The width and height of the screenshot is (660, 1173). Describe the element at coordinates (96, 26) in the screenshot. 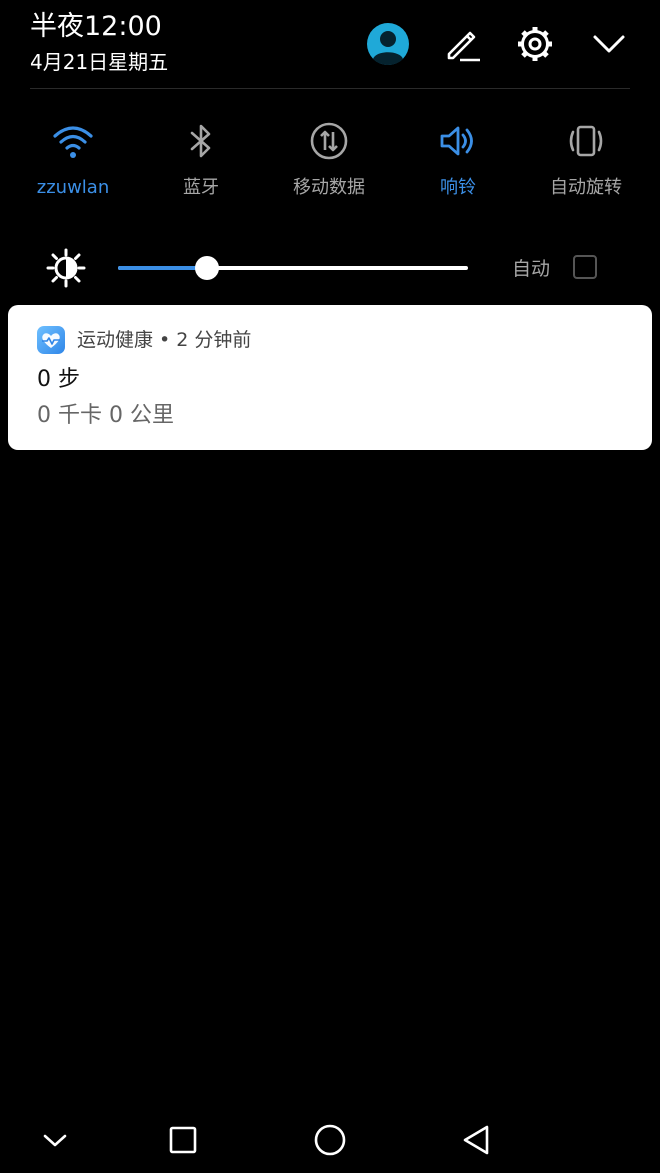

I see `clock-time: 半夜12:00` at that location.